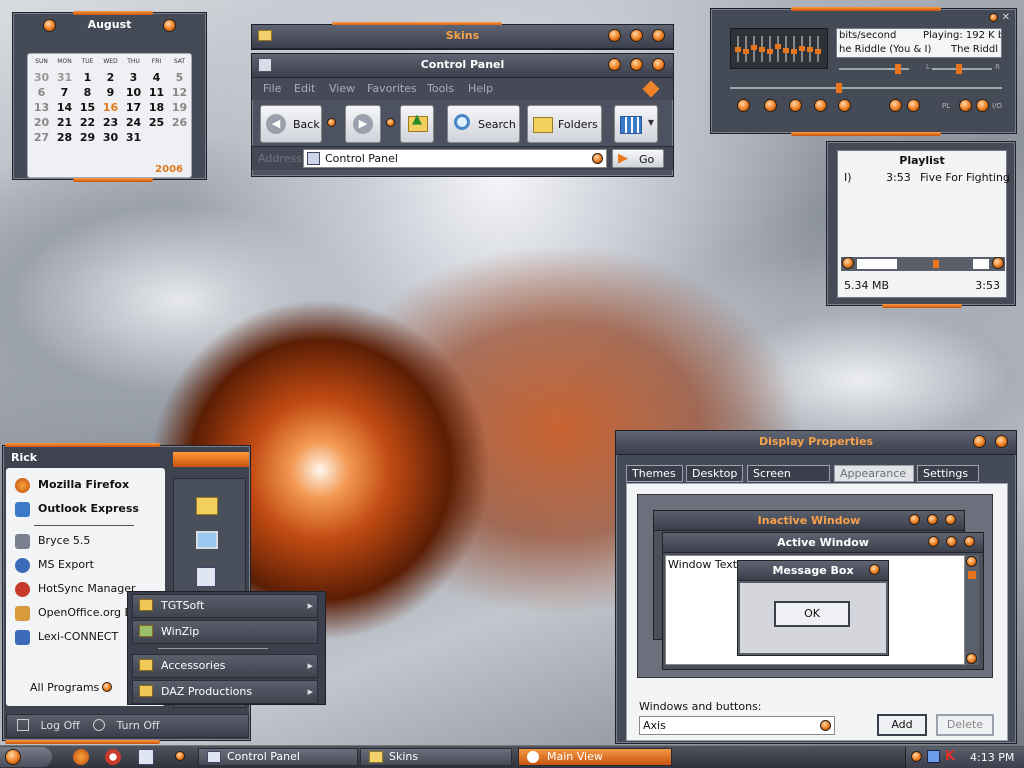  What do you see at coordinates (839, 88) in the screenshot?
I see `seek-knob` at bounding box center [839, 88].